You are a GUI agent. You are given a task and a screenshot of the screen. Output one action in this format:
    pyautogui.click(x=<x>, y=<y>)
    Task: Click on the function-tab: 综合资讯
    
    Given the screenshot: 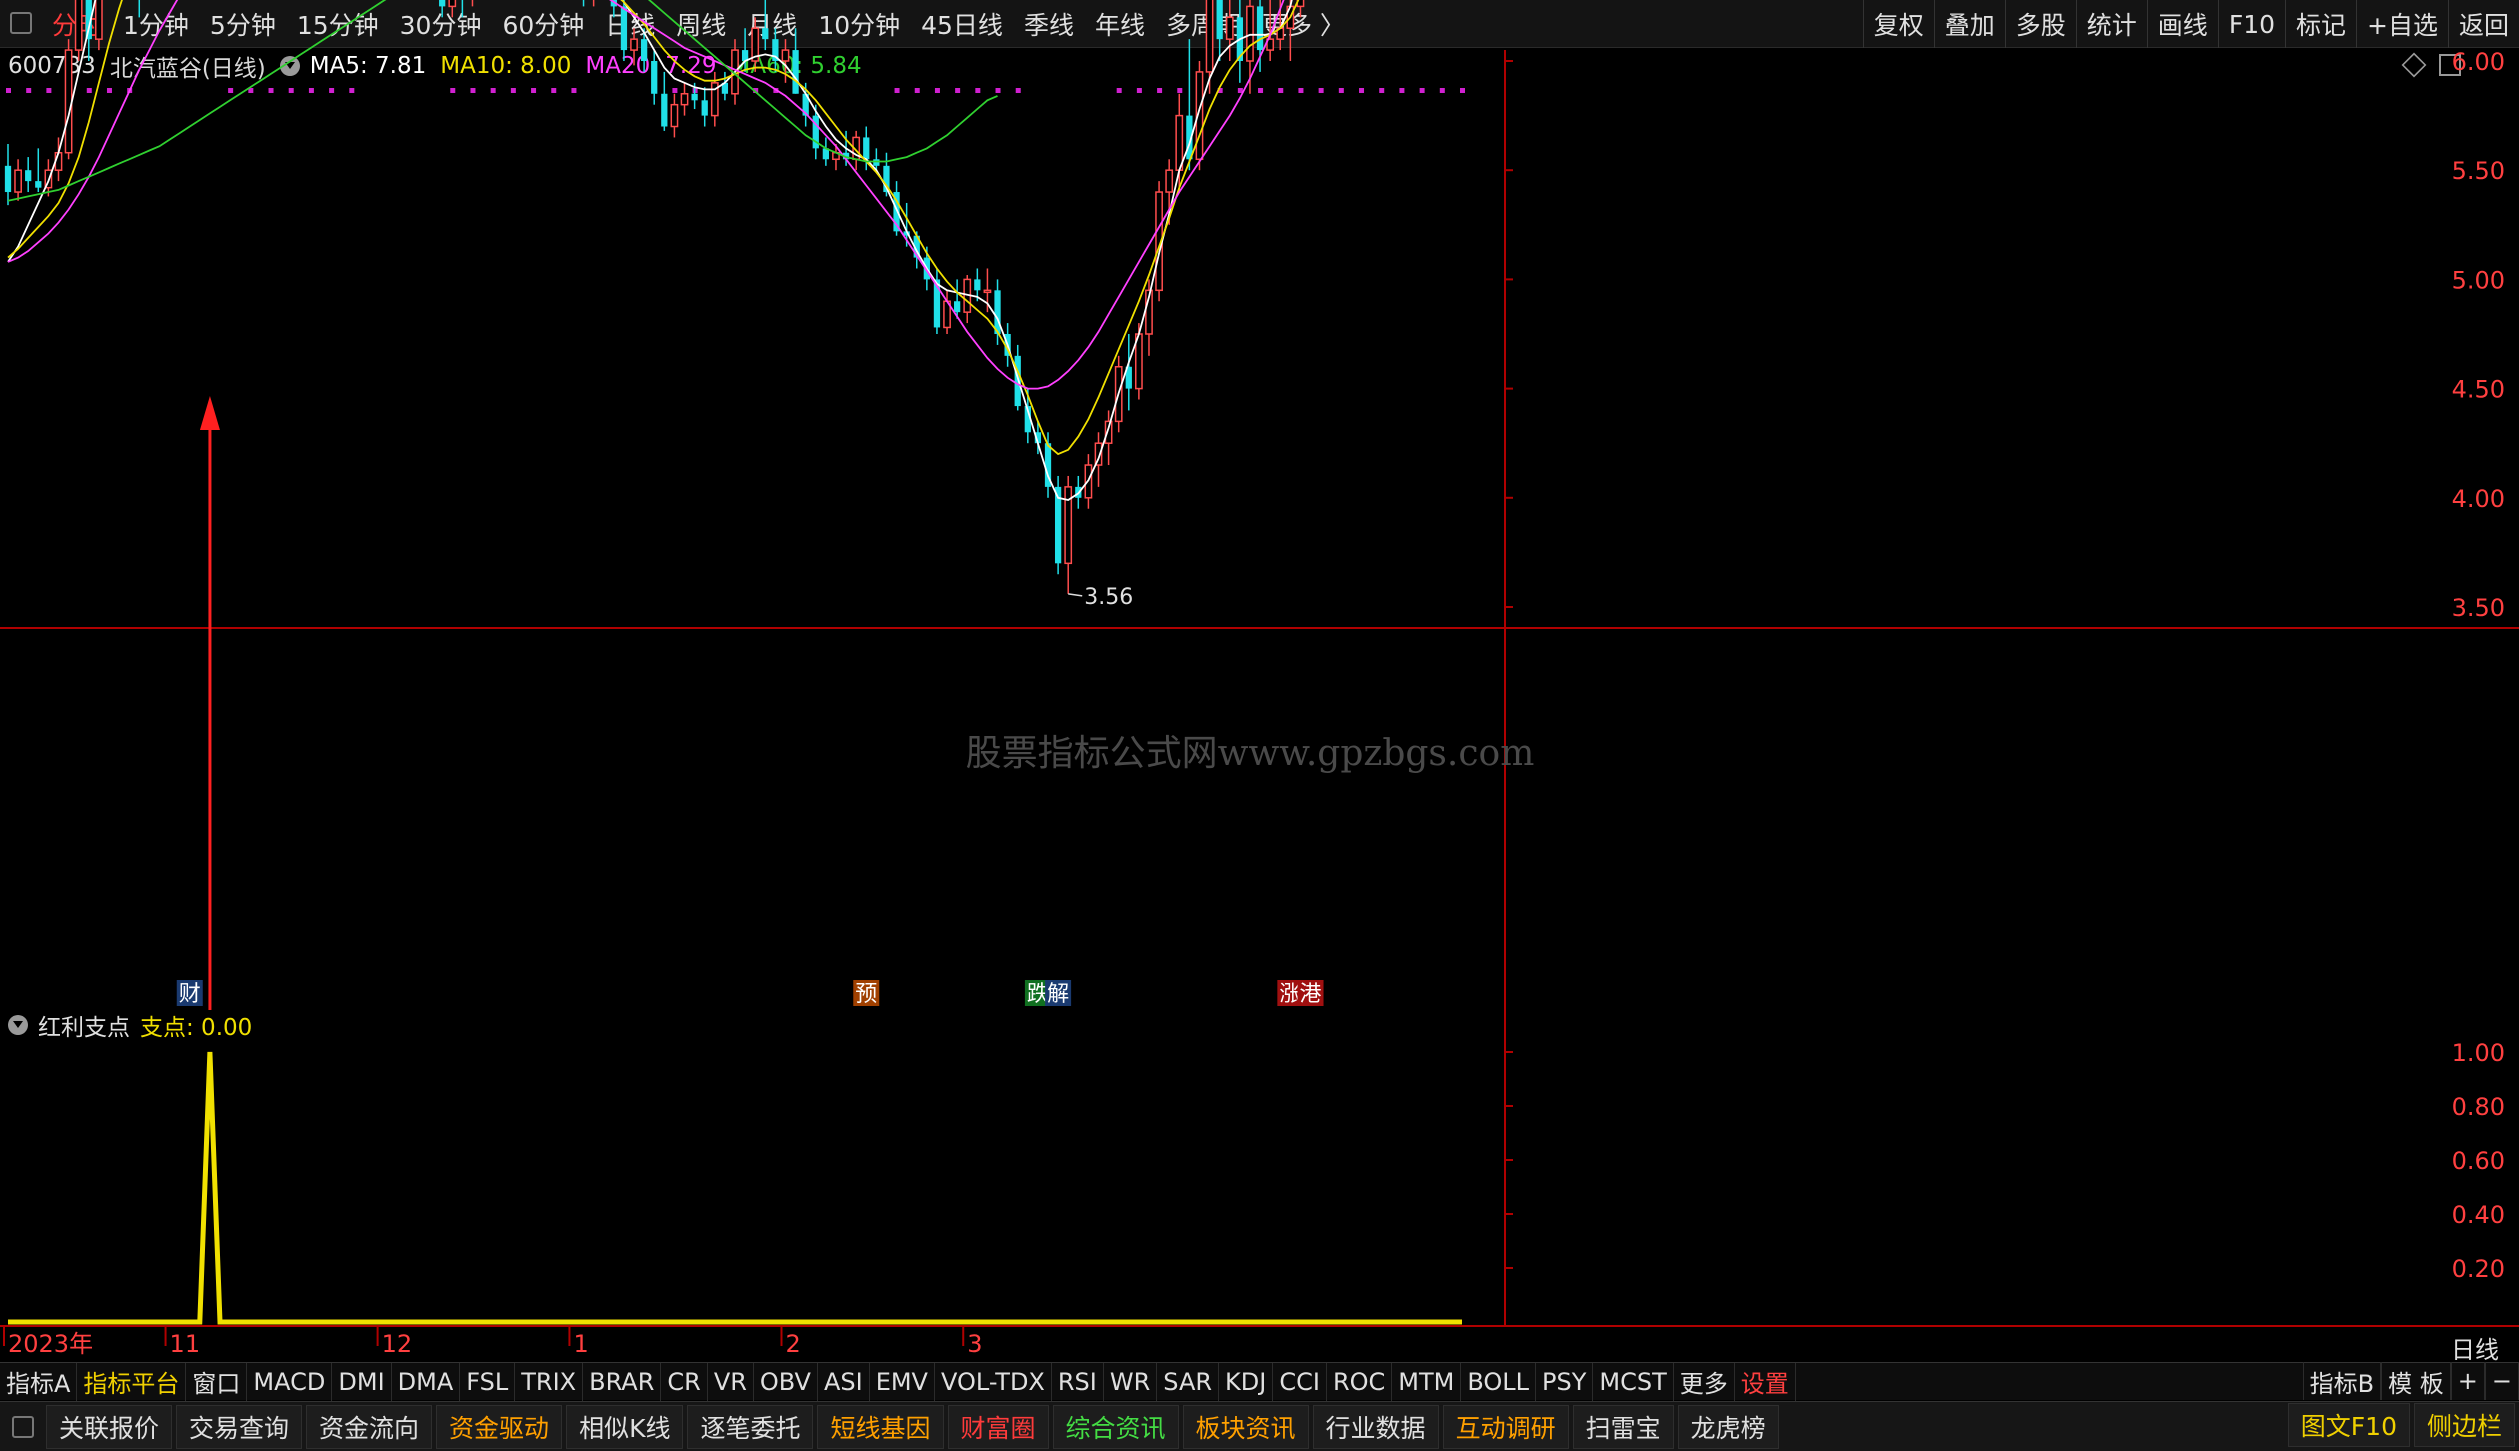 What is the action you would take?
    pyautogui.click(x=1115, y=1426)
    